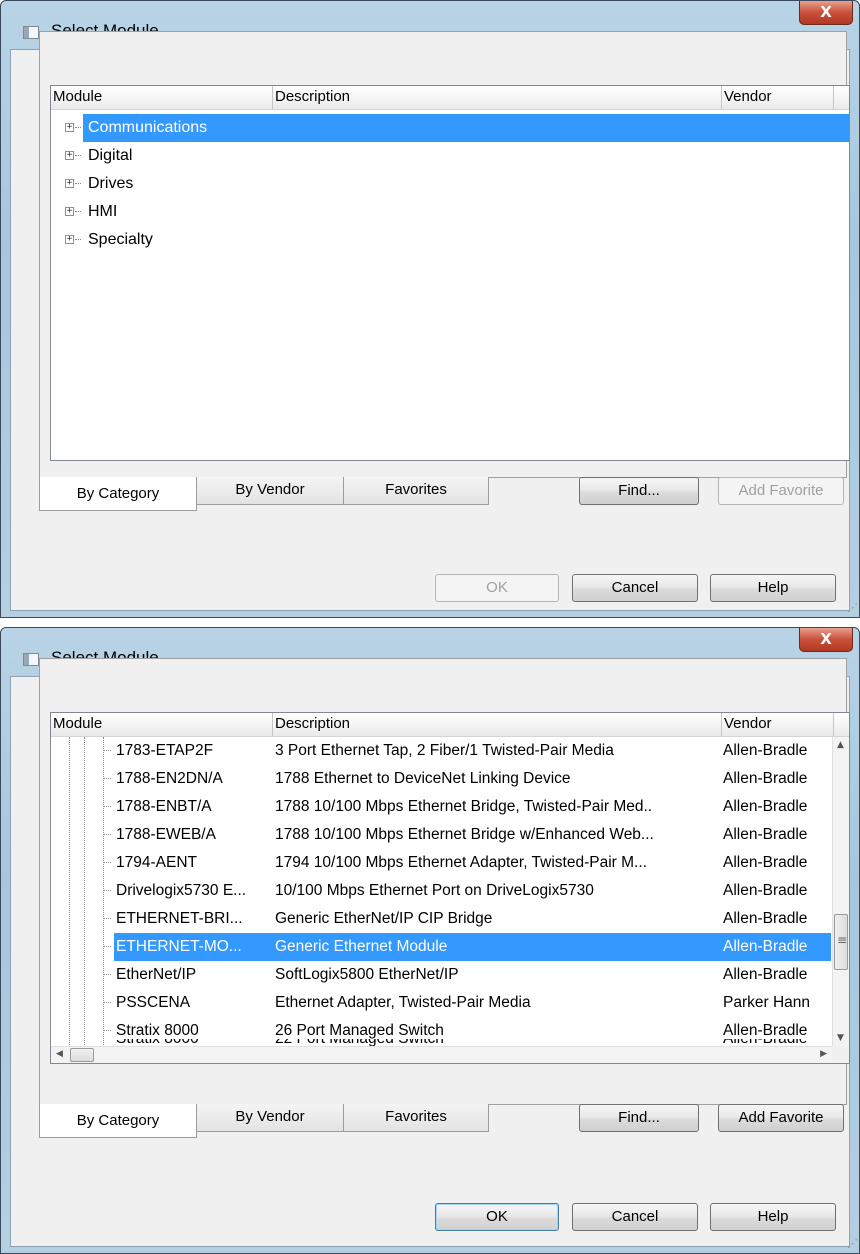 This screenshot has width=860, height=1254. Describe the element at coordinates (823, 1054) in the screenshot. I see `scroll-right-icon: ▶` at that location.